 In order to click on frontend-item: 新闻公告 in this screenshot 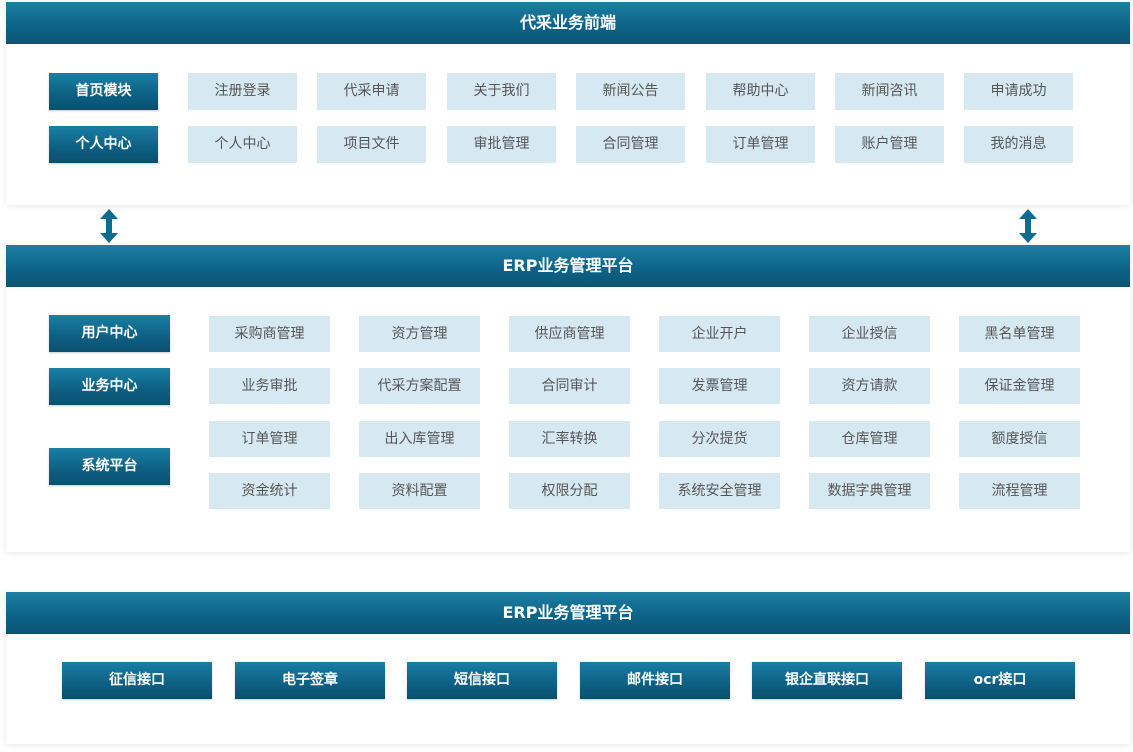, I will do `click(630, 91)`.